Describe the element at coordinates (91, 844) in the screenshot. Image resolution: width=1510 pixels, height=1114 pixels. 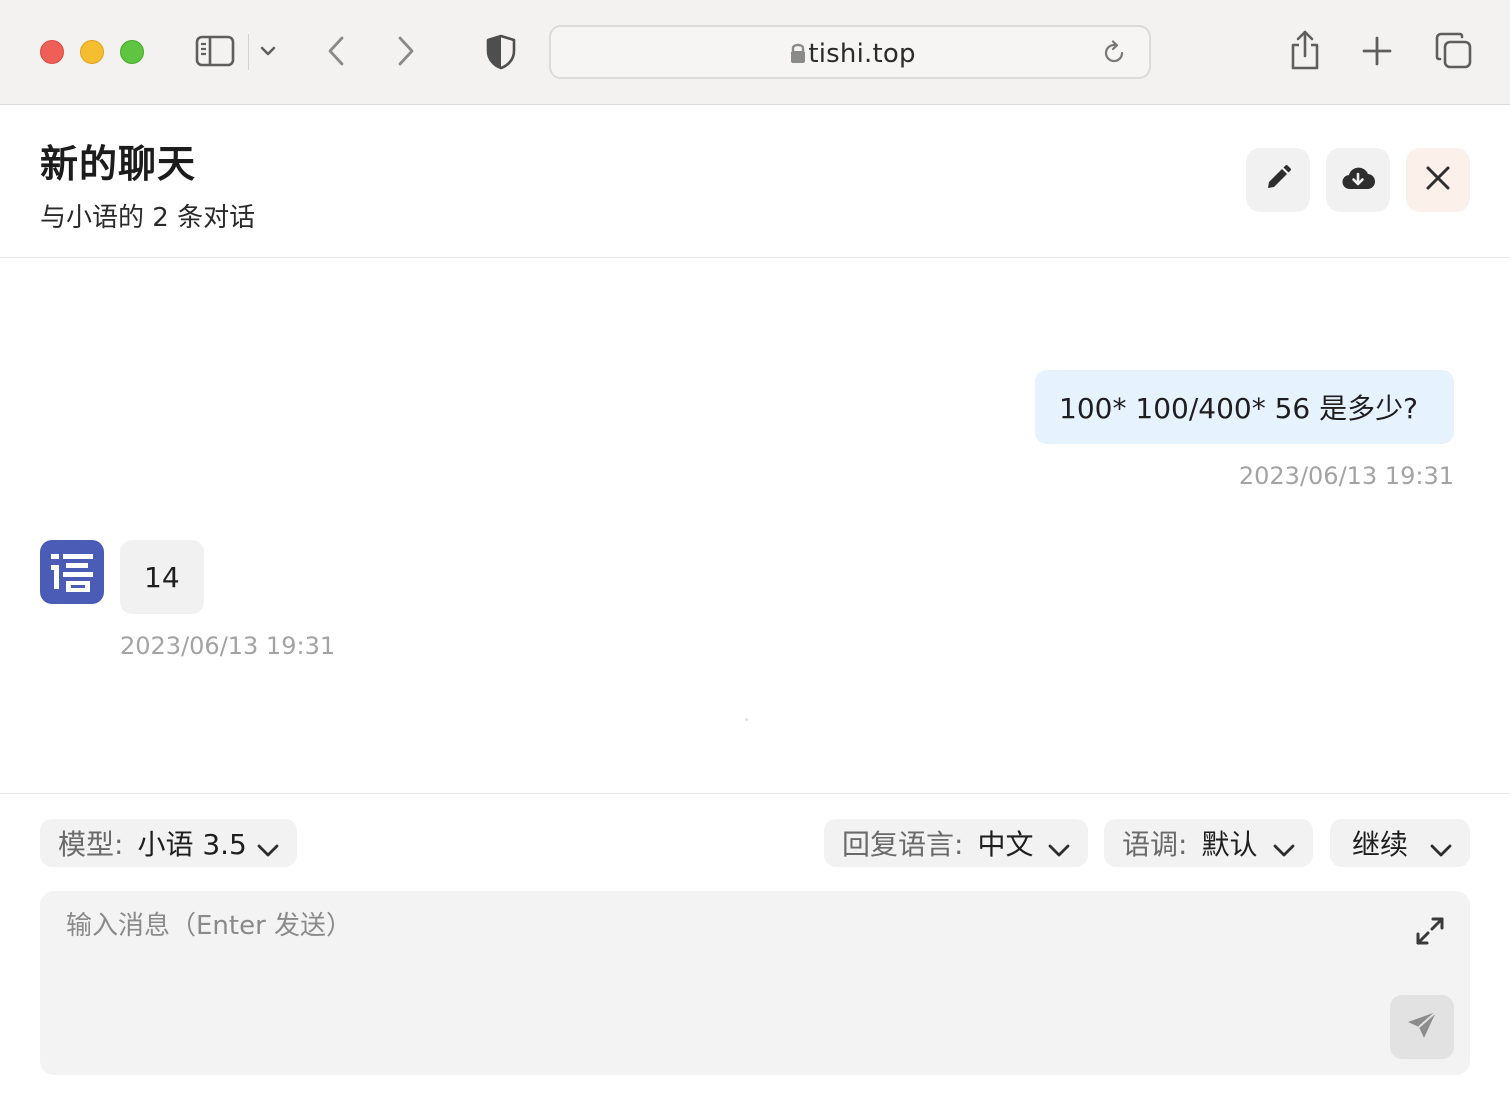
I see `model-label: 模型:` at that location.